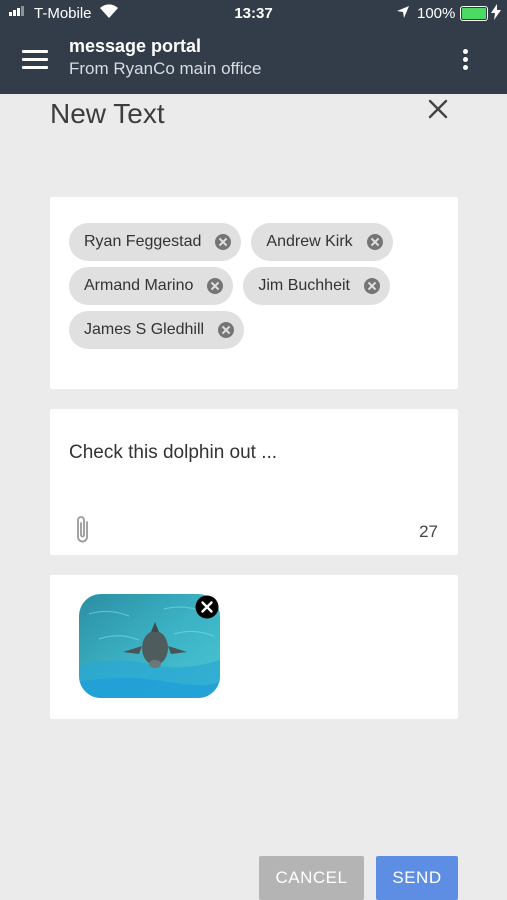 Image resolution: width=507 pixels, height=900 pixels. I want to click on status-bar: T-Mobile 13:37 100%, so click(253, 13).